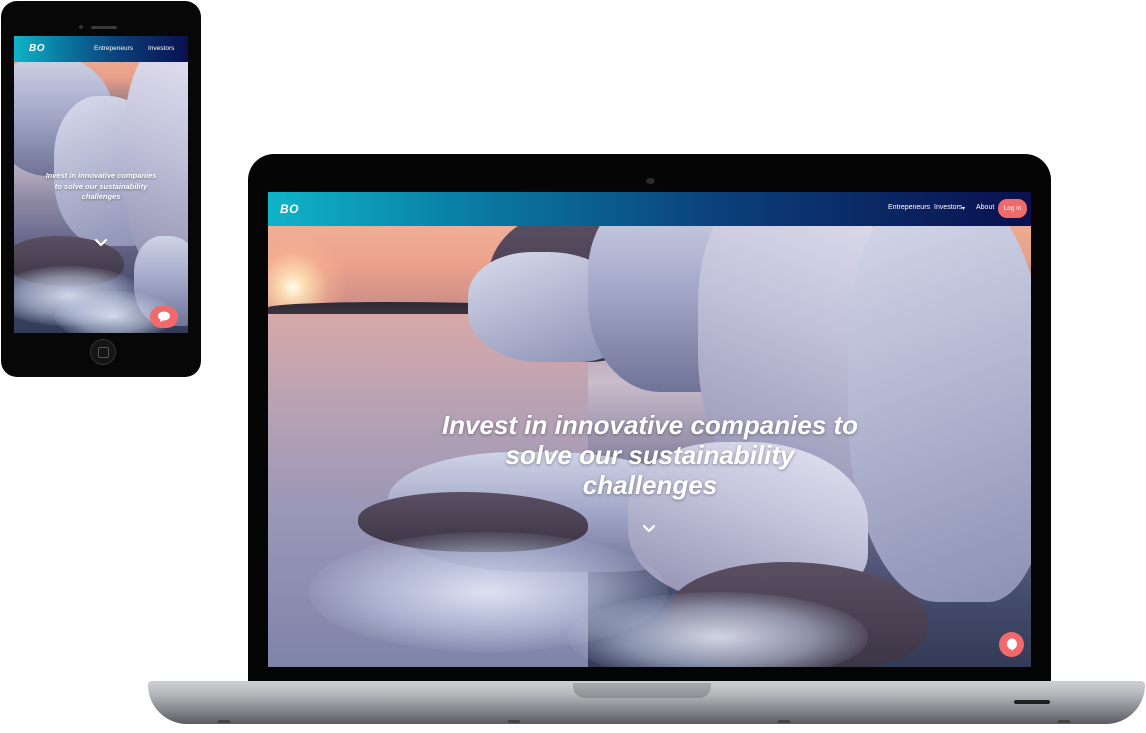  What do you see at coordinates (646, 702) in the screenshot?
I see `laptop-base` at bounding box center [646, 702].